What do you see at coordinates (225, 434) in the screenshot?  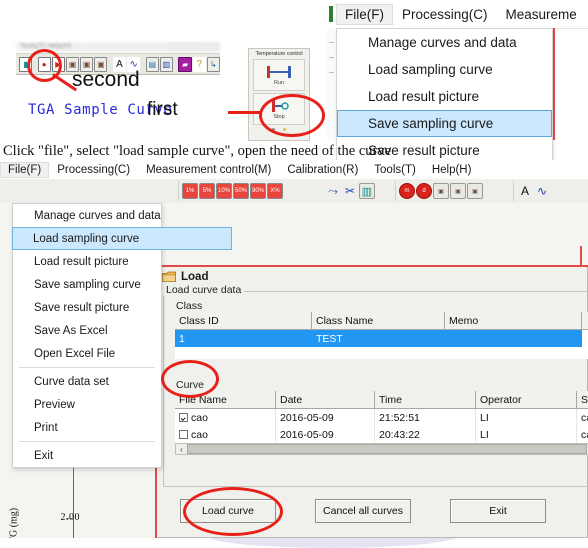 I see `cell-file-name-2: cao` at bounding box center [225, 434].